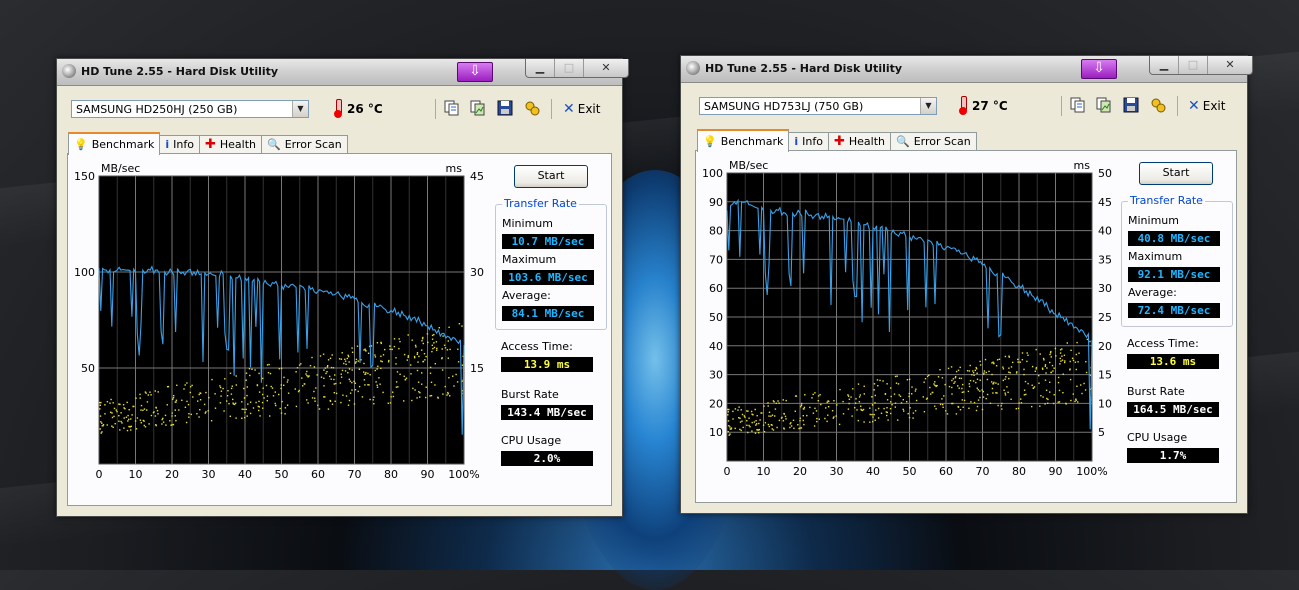  I want to click on drive-select: SAMSUNG HD753LJ (750 GB) ▼, so click(818, 106).